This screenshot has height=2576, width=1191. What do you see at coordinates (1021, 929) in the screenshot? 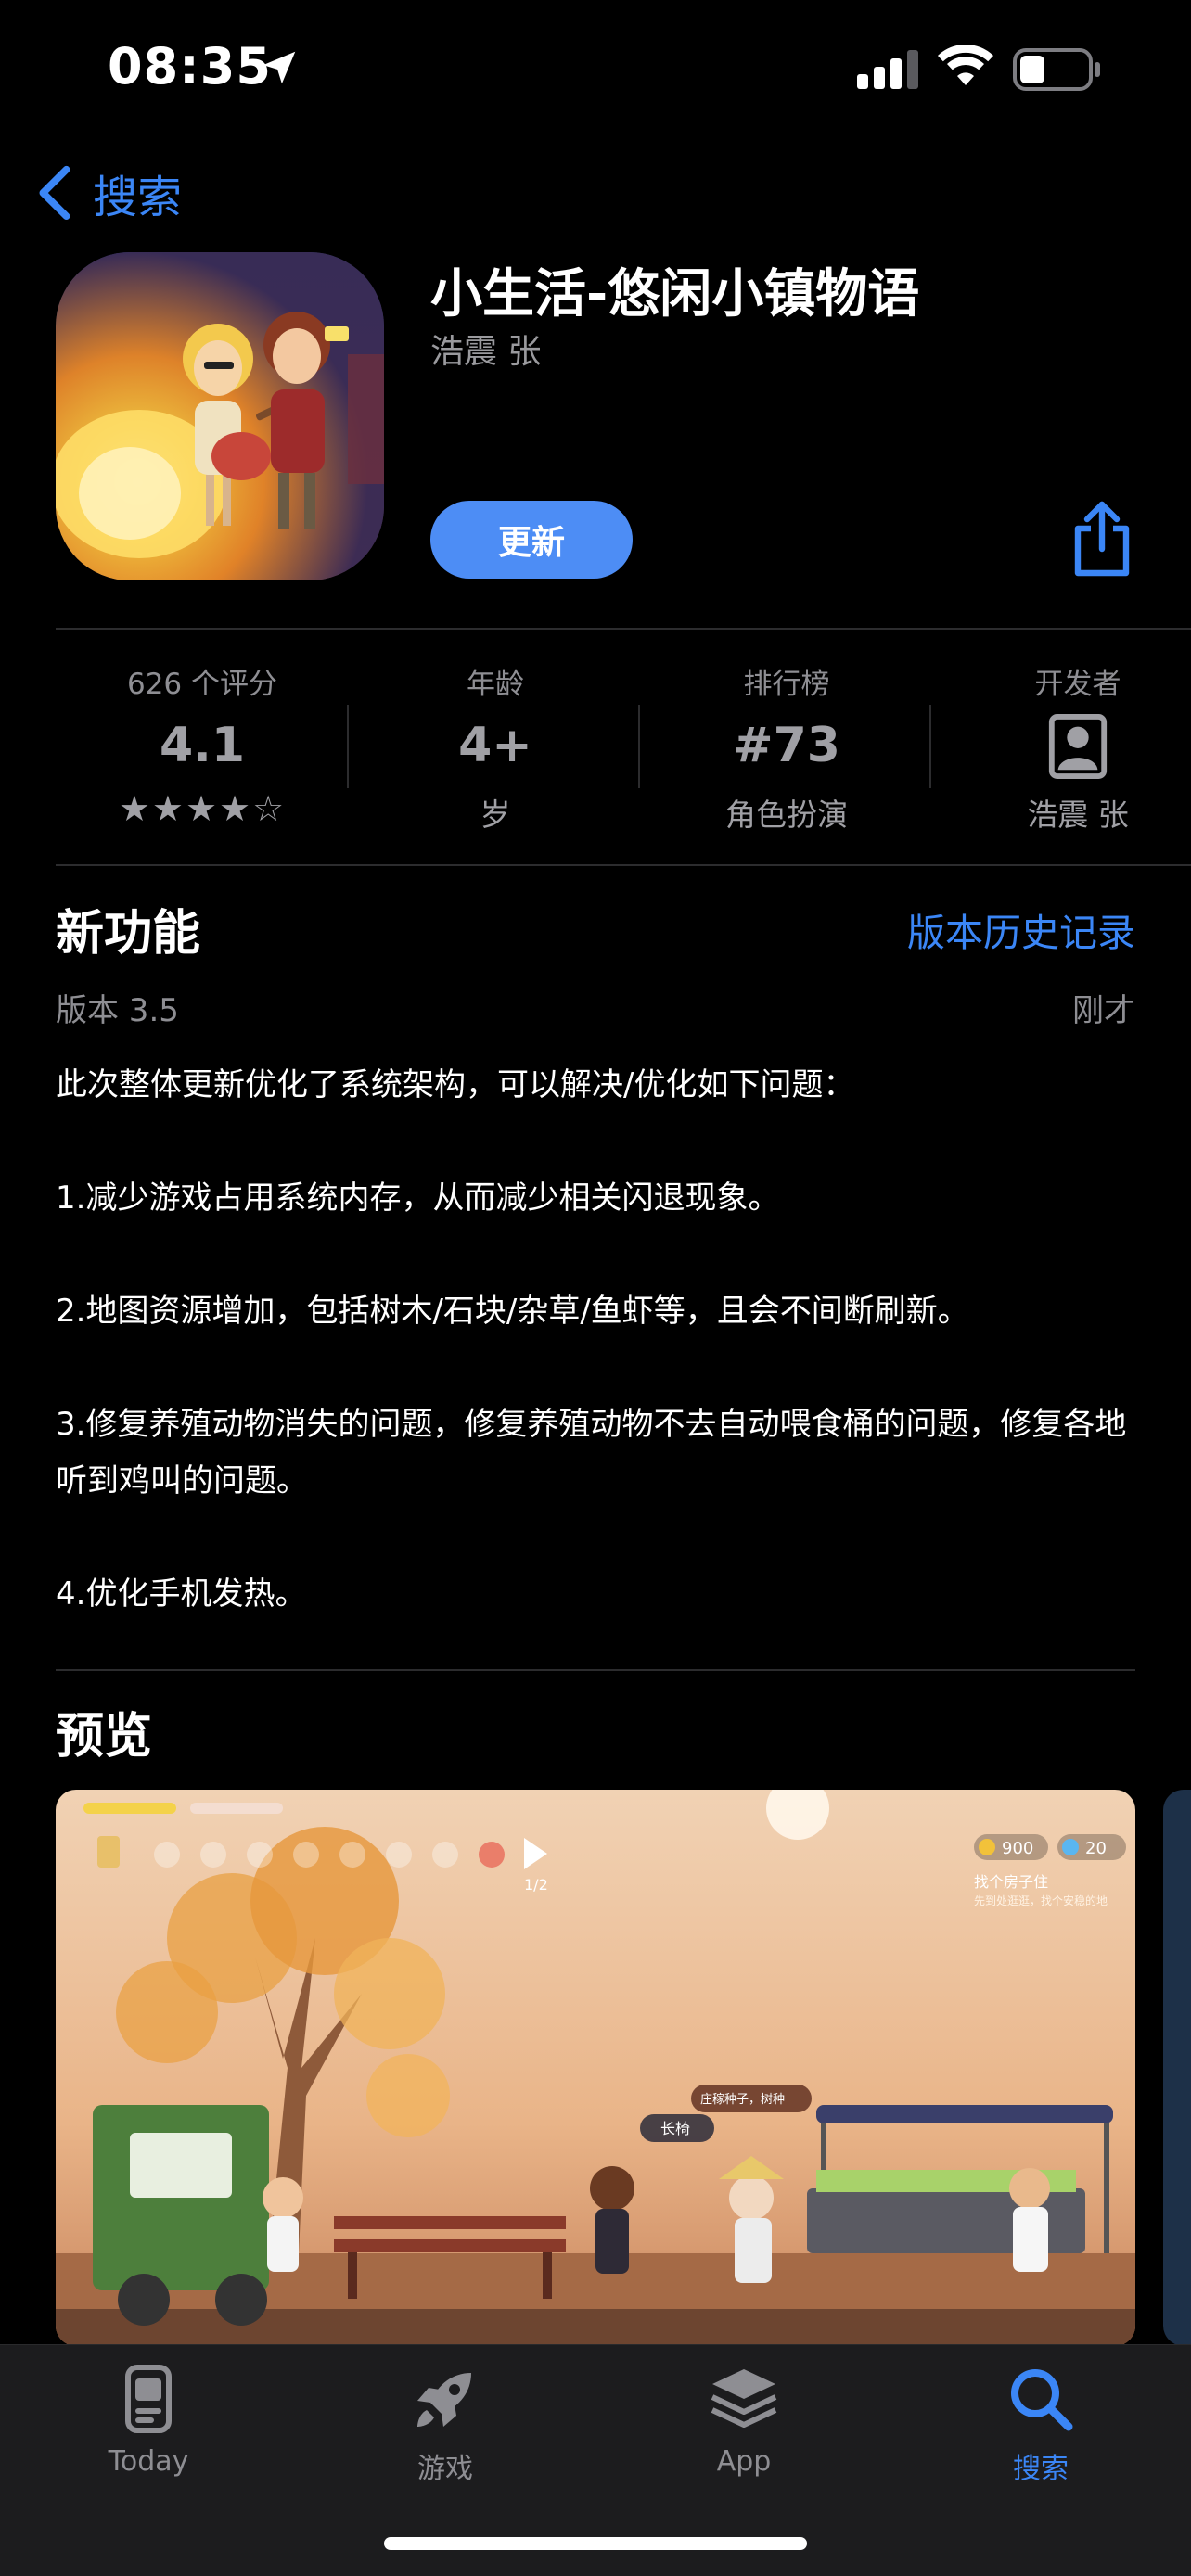
I see `version-history-link: 版本历史记录` at bounding box center [1021, 929].